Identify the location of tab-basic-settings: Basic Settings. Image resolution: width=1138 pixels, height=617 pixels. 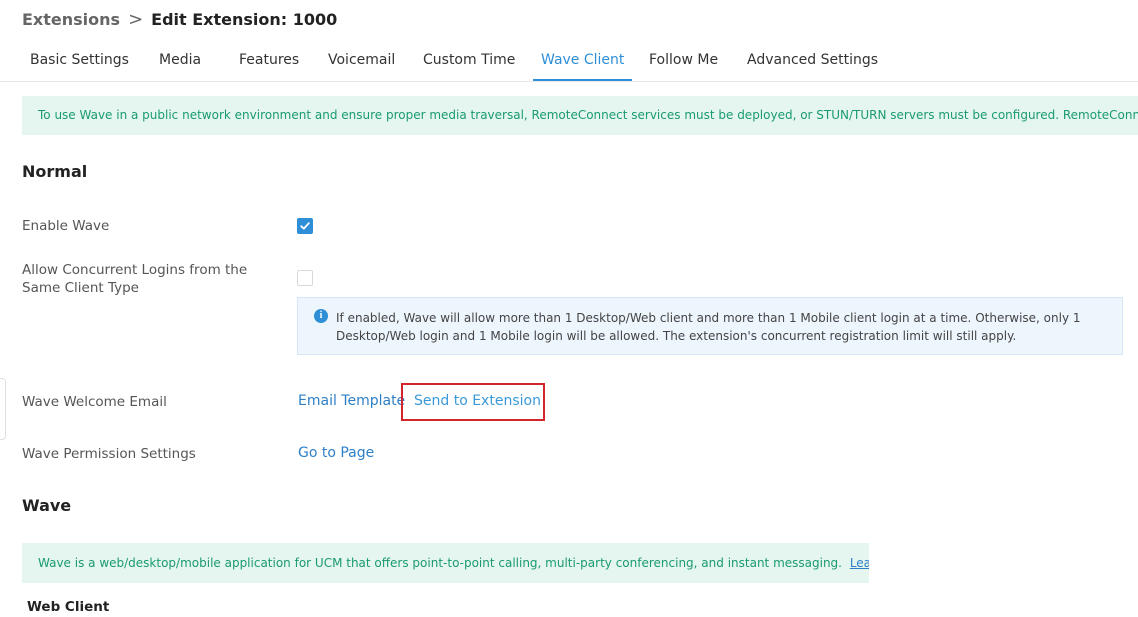
(79, 59).